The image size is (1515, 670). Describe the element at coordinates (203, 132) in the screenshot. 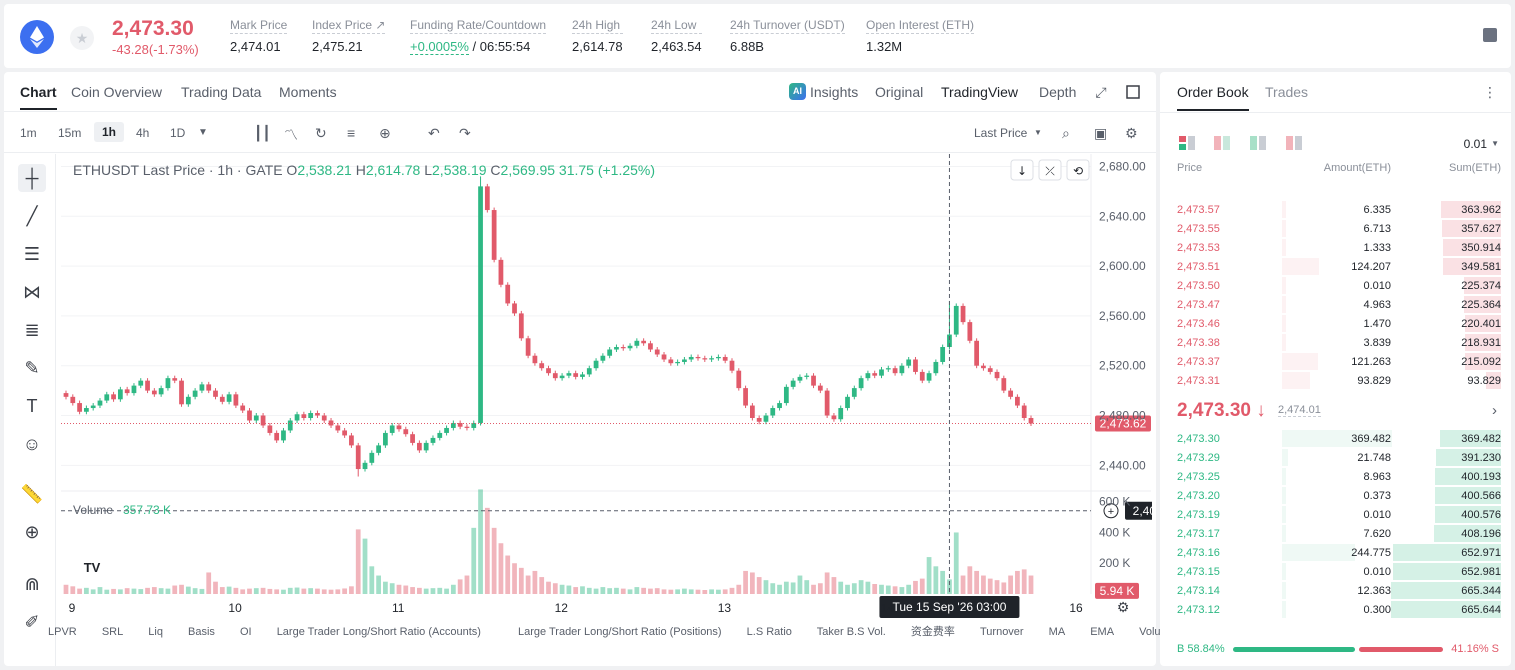

I see `timeframe-dropdown-icon: ▼` at that location.